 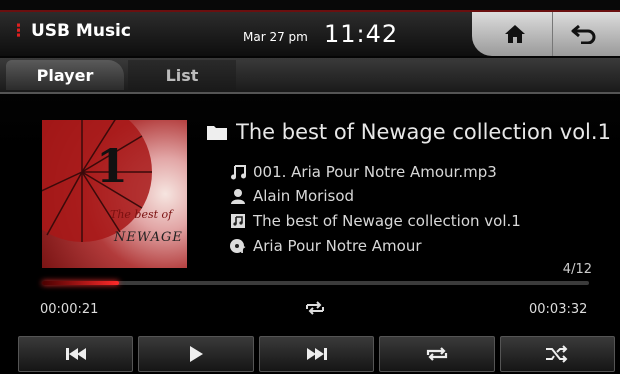 I want to click on folder-row: The best of Newage collection vol.1, so click(x=412, y=132).